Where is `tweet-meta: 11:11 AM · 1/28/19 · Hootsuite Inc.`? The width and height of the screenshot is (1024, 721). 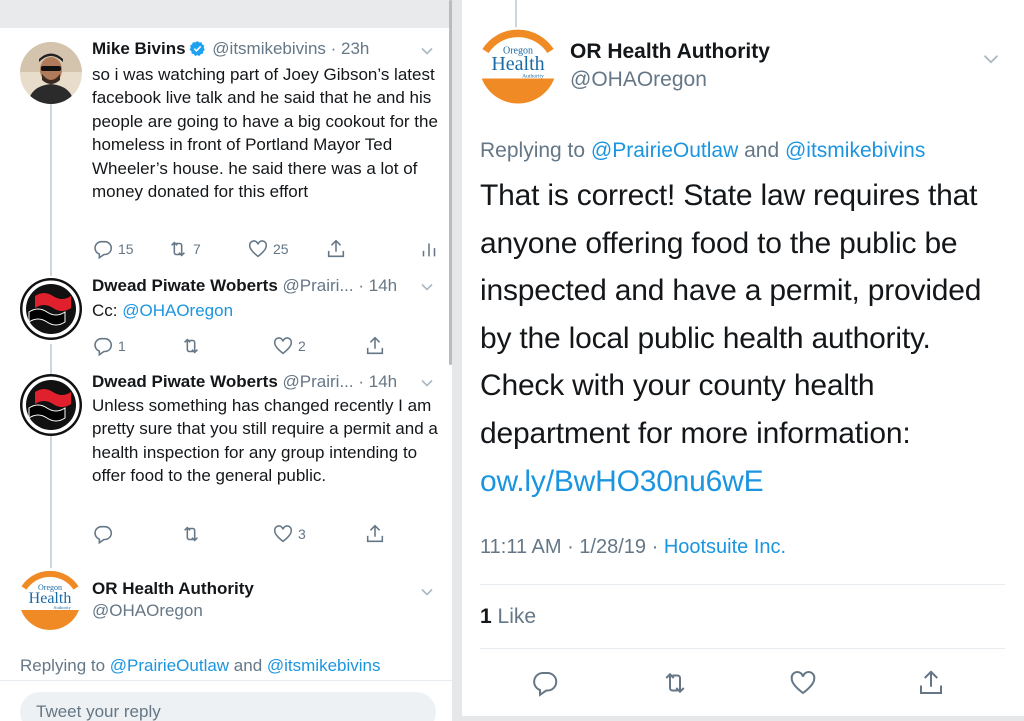 tweet-meta: 11:11 AM · 1/28/19 · Hootsuite Inc. is located at coordinates (633, 547).